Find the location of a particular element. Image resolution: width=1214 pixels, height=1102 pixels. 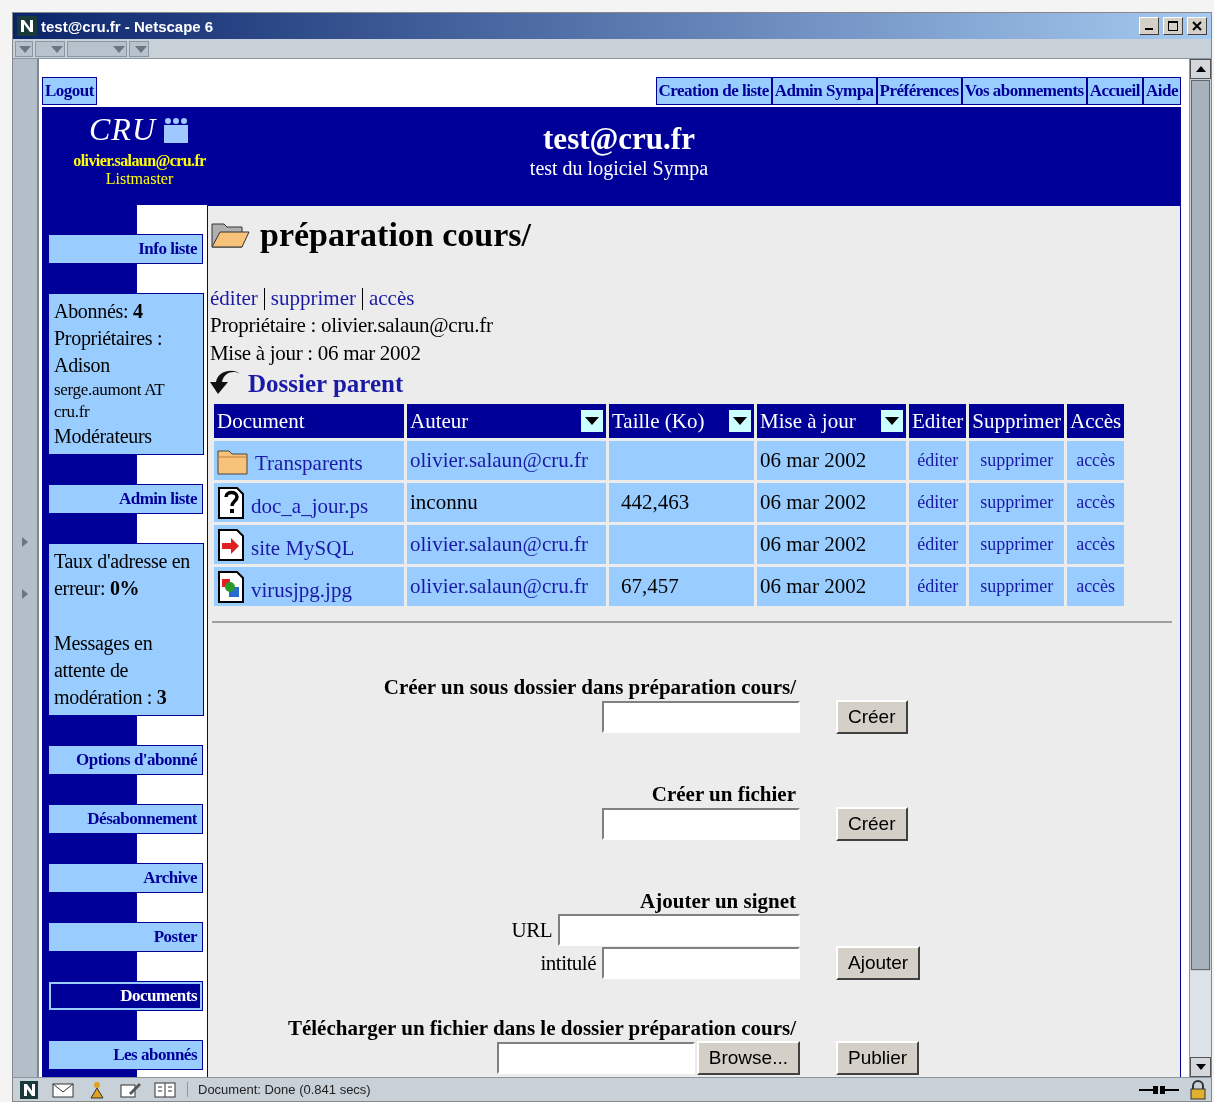

minimize-button is located at coordinates (1149, 26).